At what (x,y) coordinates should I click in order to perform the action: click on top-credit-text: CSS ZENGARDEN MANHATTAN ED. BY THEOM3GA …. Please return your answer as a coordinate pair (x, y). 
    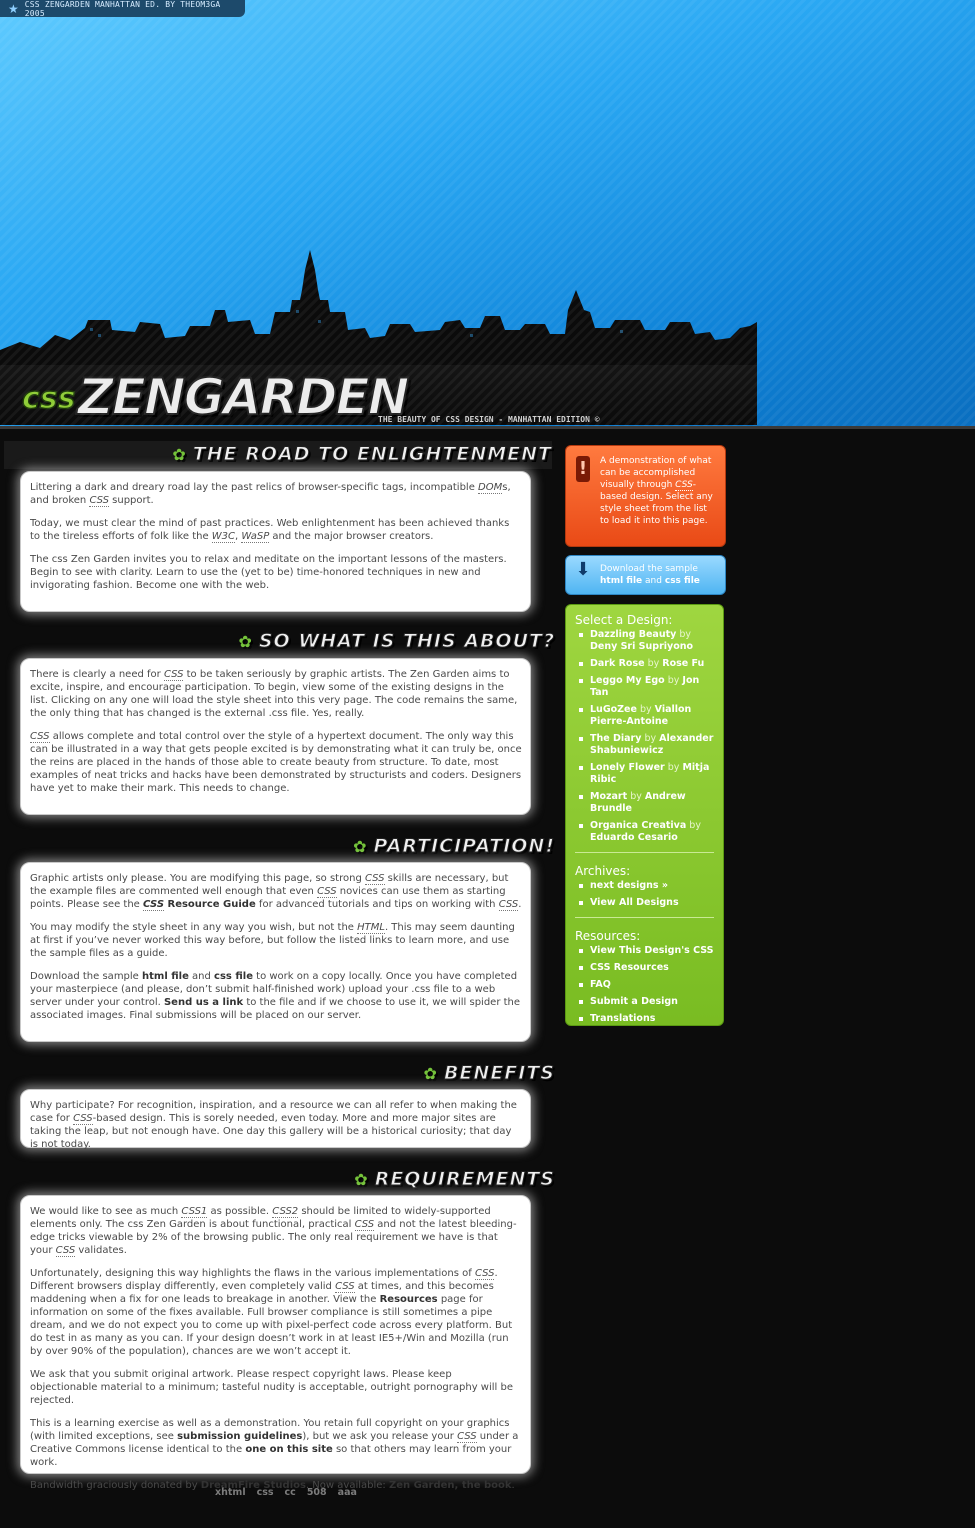
    Looking at the image, I should click on (122, 9).